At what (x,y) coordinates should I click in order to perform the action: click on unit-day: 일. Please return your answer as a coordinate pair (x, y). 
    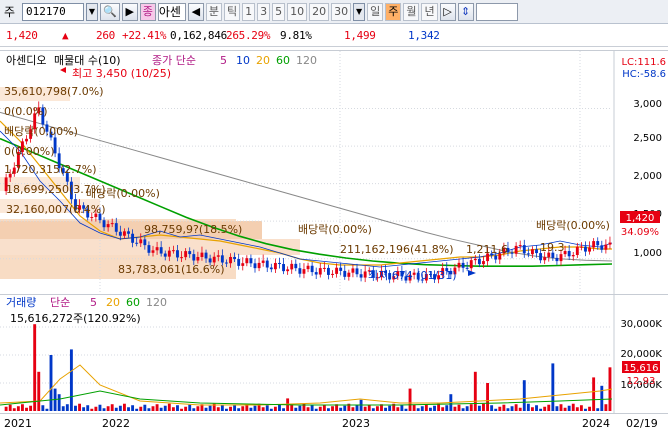
    Looking at the image, I should click on (375, 11).